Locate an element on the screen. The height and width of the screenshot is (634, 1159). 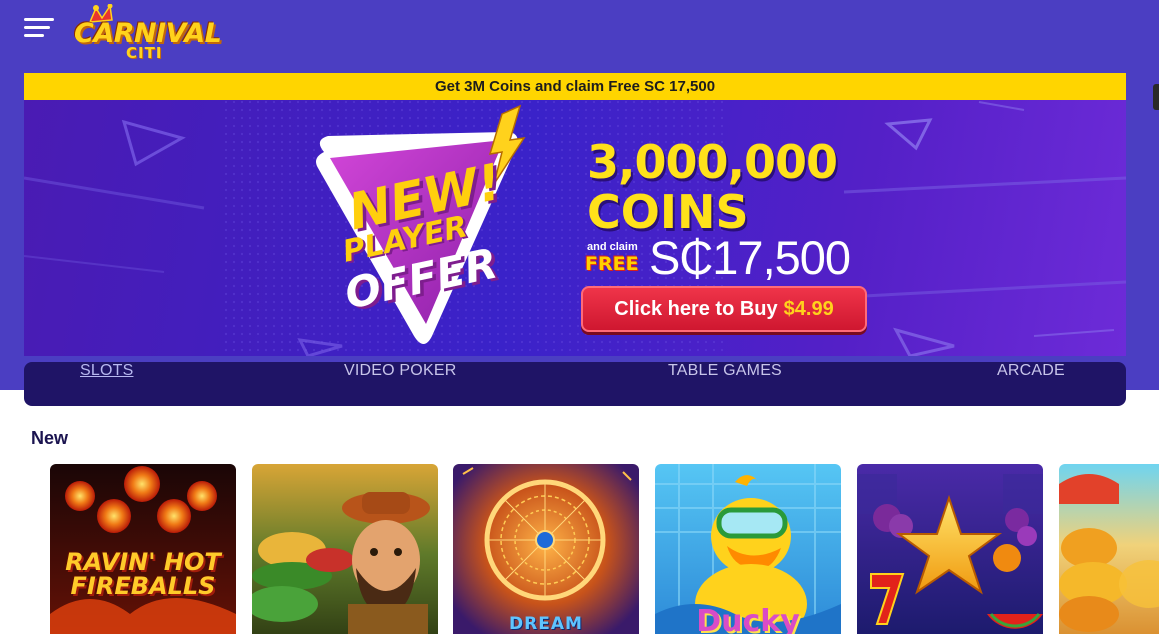
game-card-ducky: Ducky is located at coordinates (748, 549).